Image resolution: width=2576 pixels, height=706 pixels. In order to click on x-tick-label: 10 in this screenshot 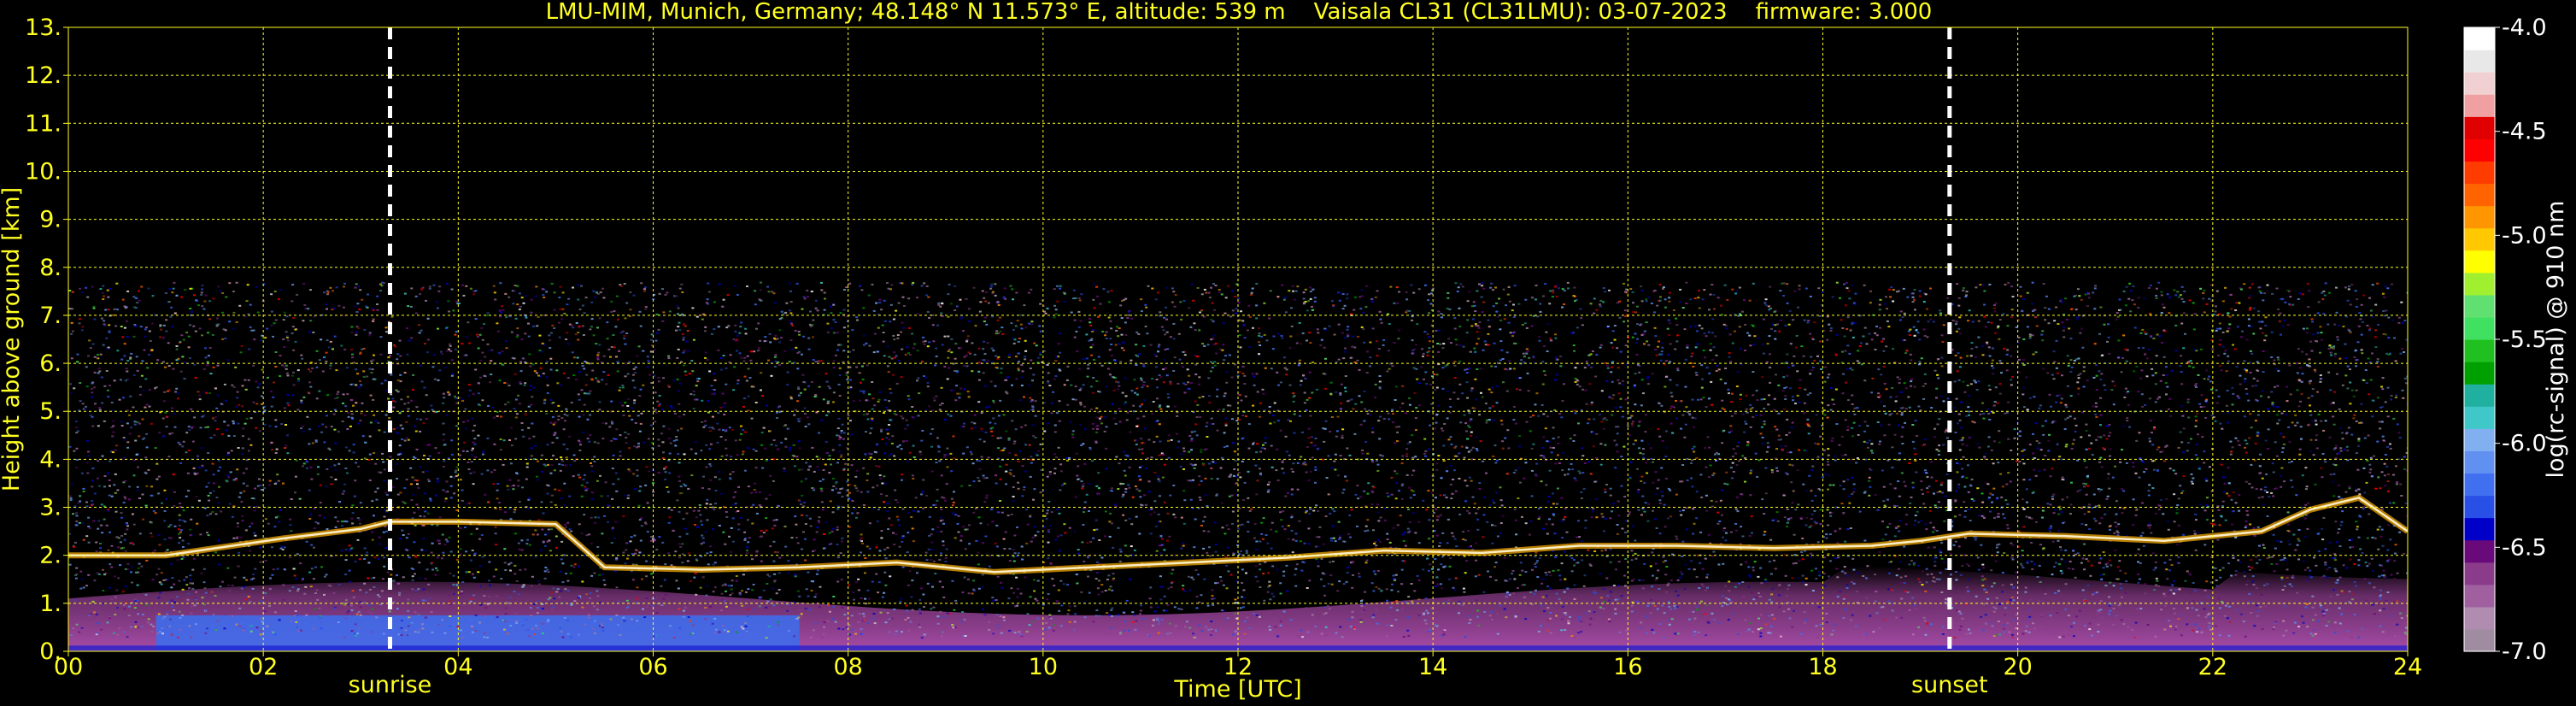, I will do `click(1043, 667)`.